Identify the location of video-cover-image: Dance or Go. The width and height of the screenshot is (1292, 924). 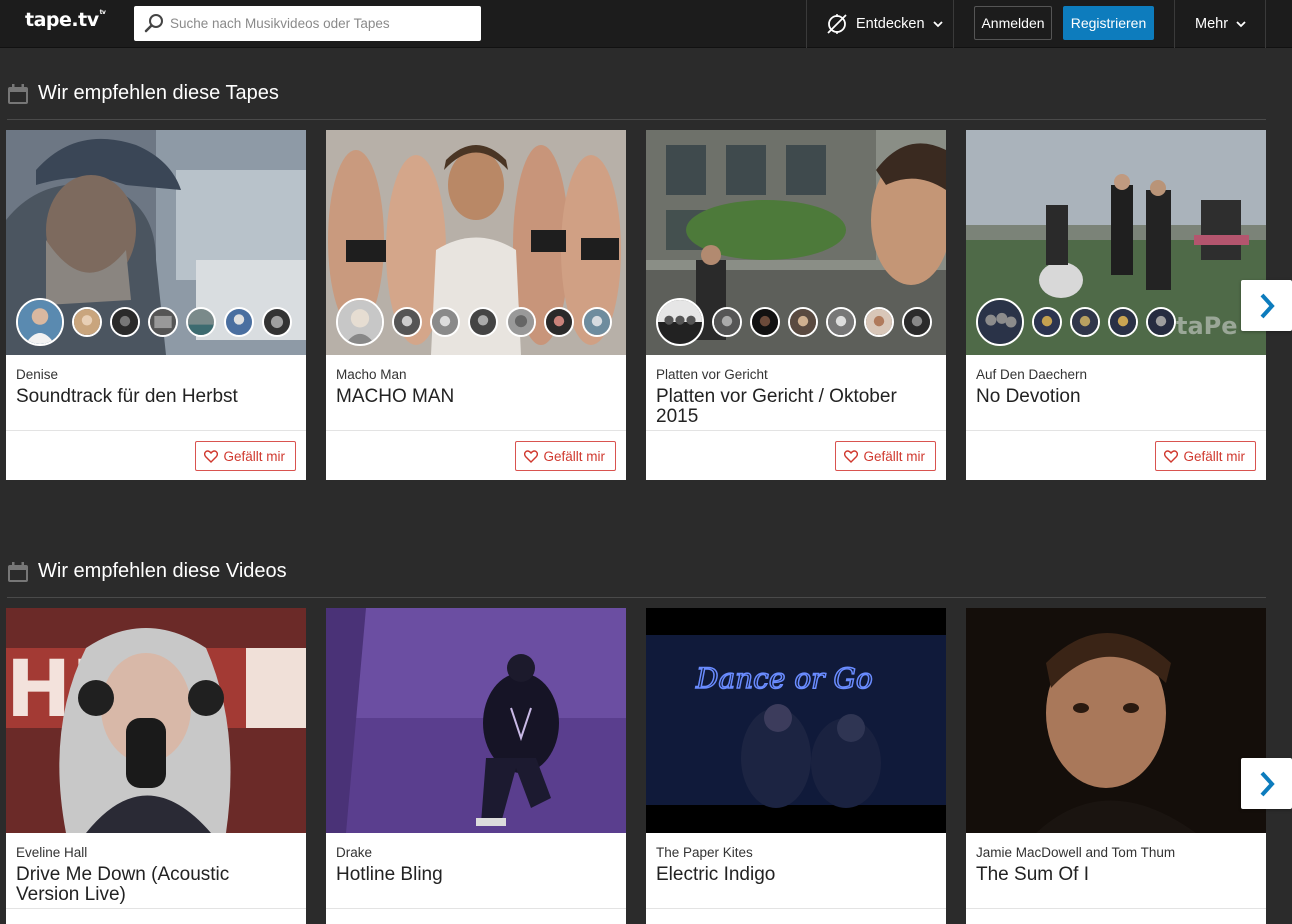
(796, 720).